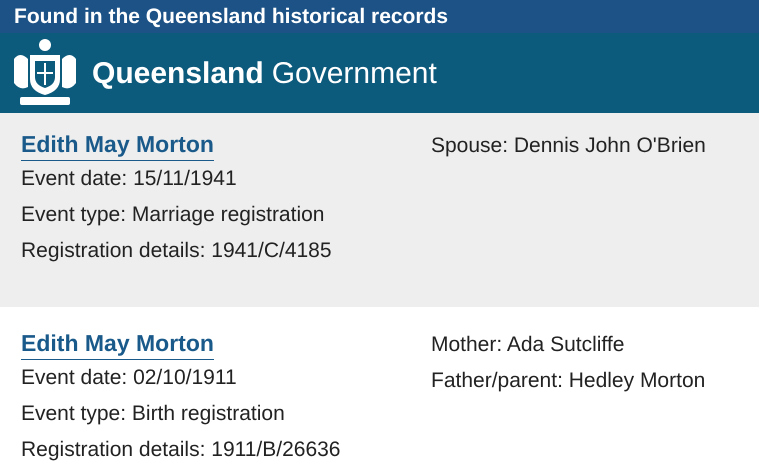 This screenshot has height=473, width=759. What do you see at coordinates (172, 215) in the screenshot?
I see `record-detail: Event type: Marriage registration` at bounding box center [172, 215].